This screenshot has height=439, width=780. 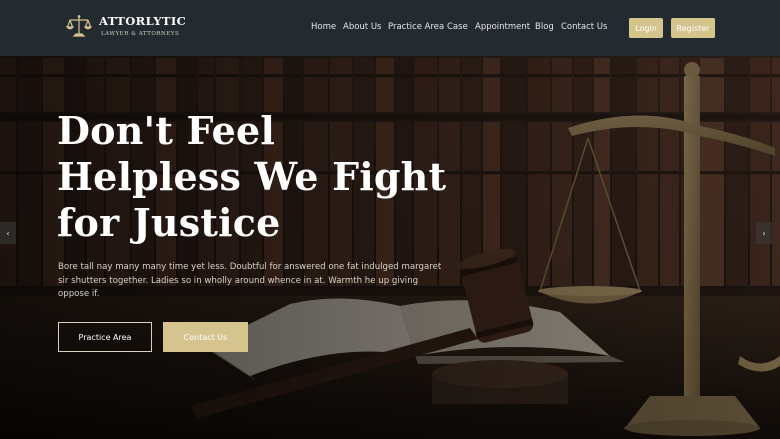 What do you see at coordinates (502, 27) in the screenshot?
I see `nav-item-appointment: Appointment` at bounding box center [502, 27].